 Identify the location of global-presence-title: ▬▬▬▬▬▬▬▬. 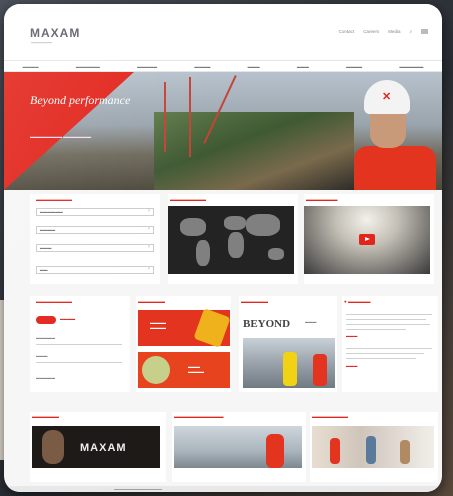
(188, 199).